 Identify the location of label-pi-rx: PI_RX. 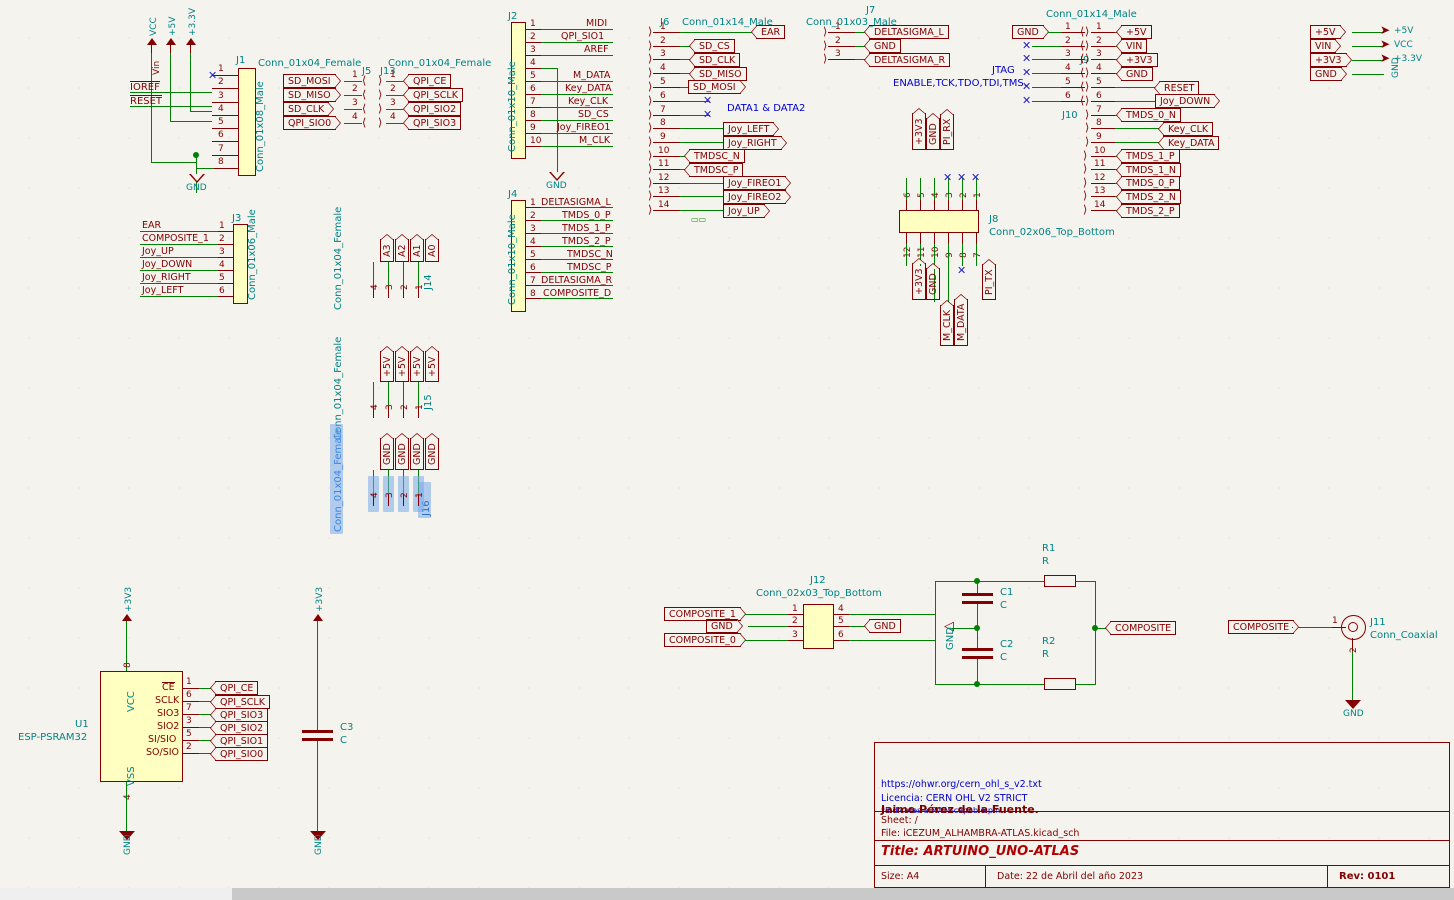
(947, 131).